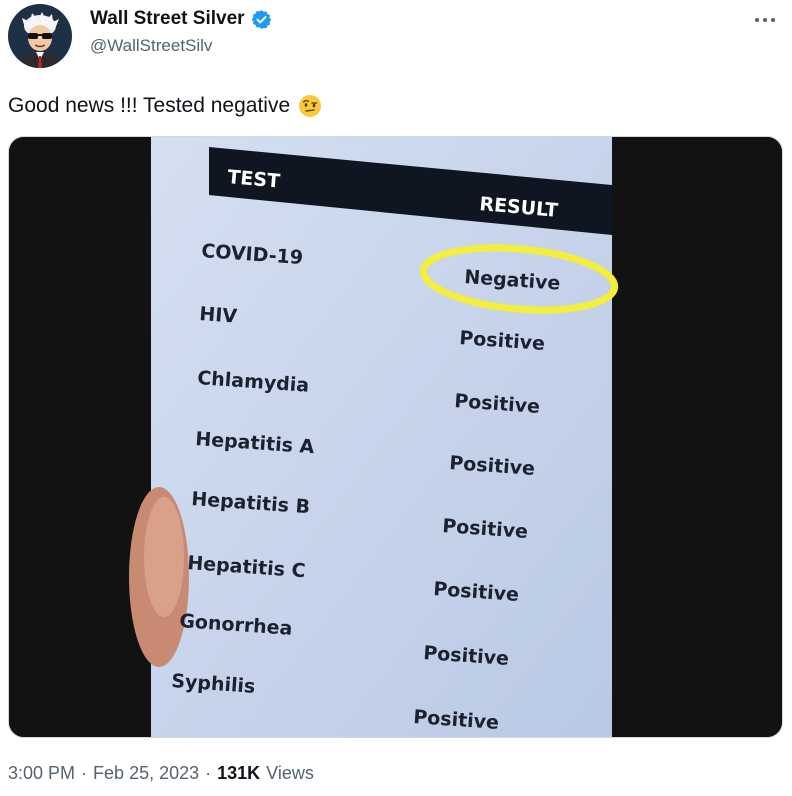 The width and height of the screenshot is (792, 796). Describe the element at coordinates (310, 106) in the screenshot. I see `face-with-raised-eyebrow-icon` at that location.